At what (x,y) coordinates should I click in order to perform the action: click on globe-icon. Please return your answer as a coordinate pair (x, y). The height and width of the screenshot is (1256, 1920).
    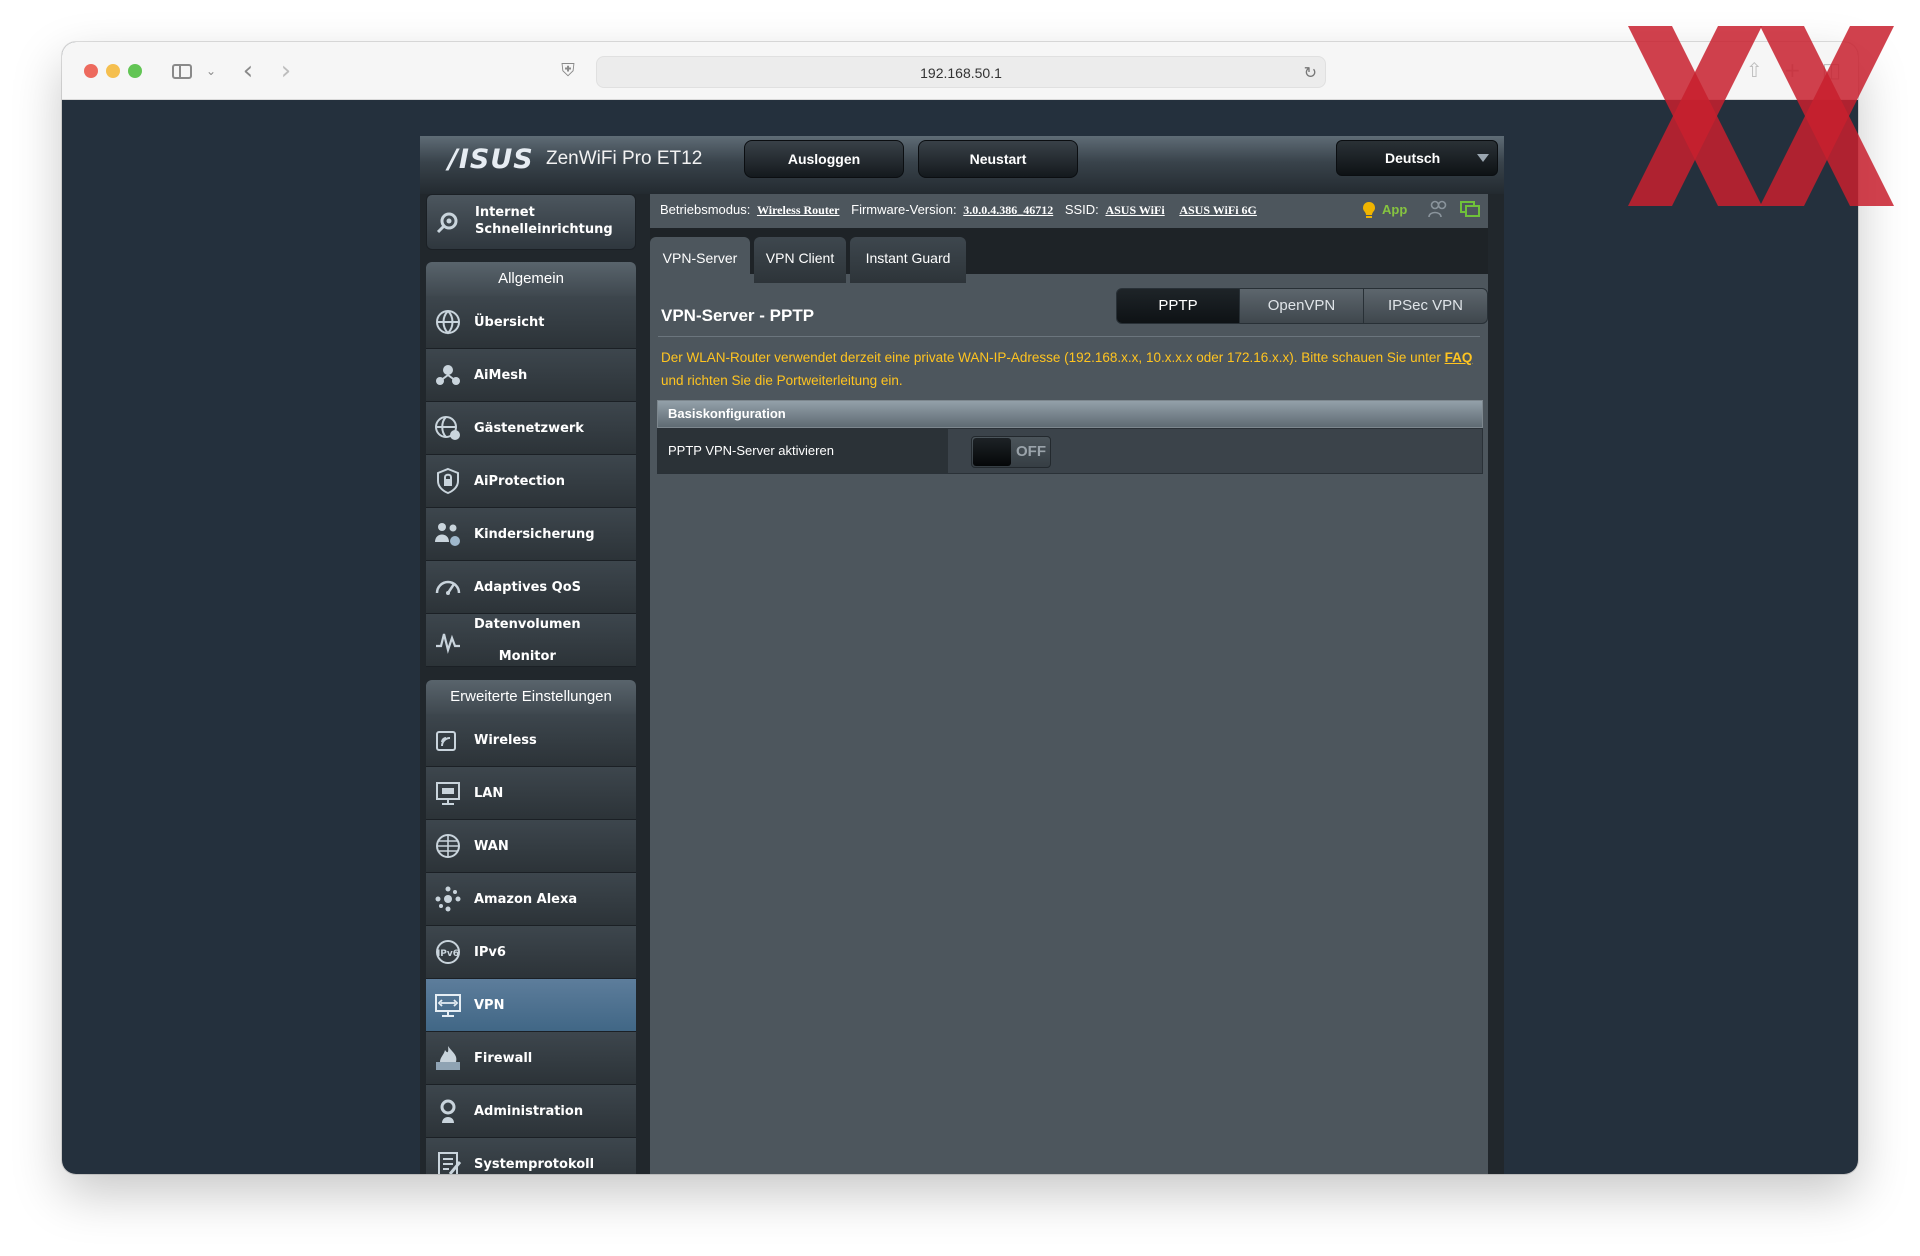
    Looking at the image, I should click on (448, 322).